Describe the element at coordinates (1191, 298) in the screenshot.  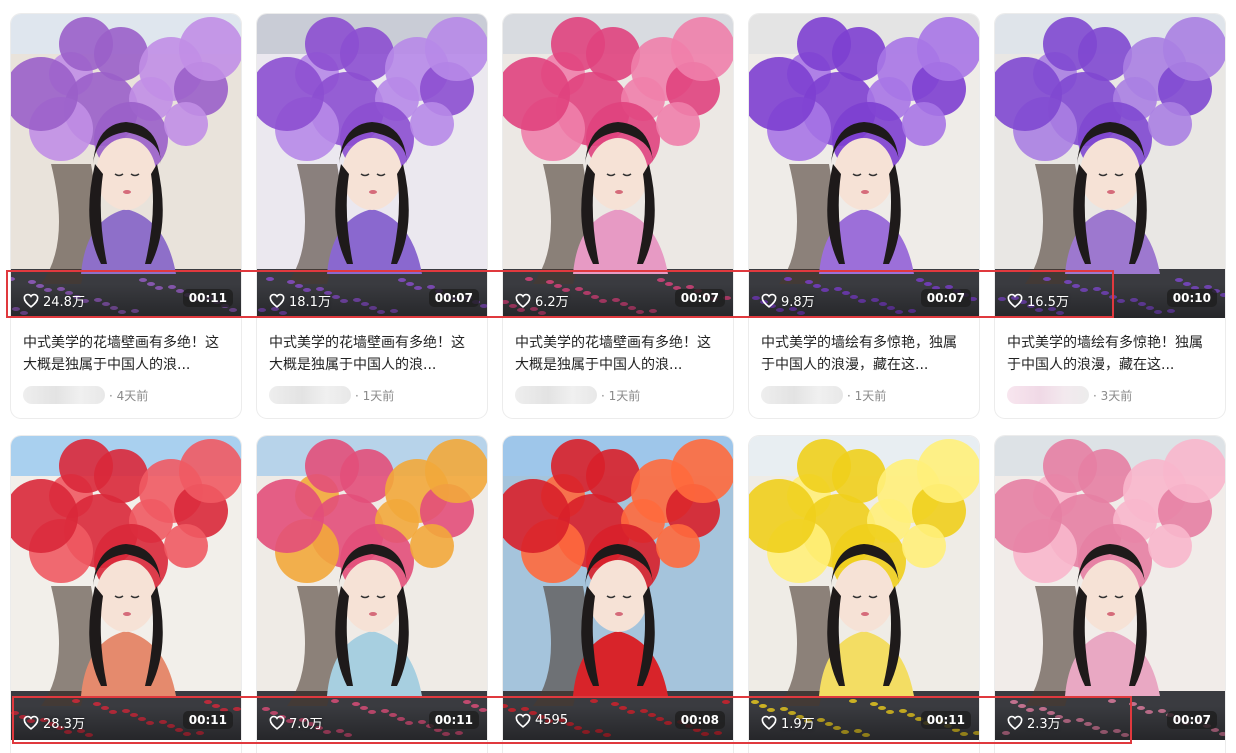
I see `duration-badge: 00:10` at that location.